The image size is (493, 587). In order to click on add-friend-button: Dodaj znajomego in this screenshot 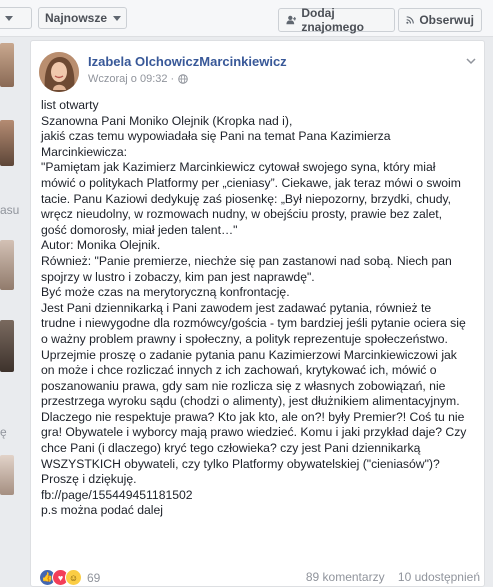, I will do `click(336, 20)`.